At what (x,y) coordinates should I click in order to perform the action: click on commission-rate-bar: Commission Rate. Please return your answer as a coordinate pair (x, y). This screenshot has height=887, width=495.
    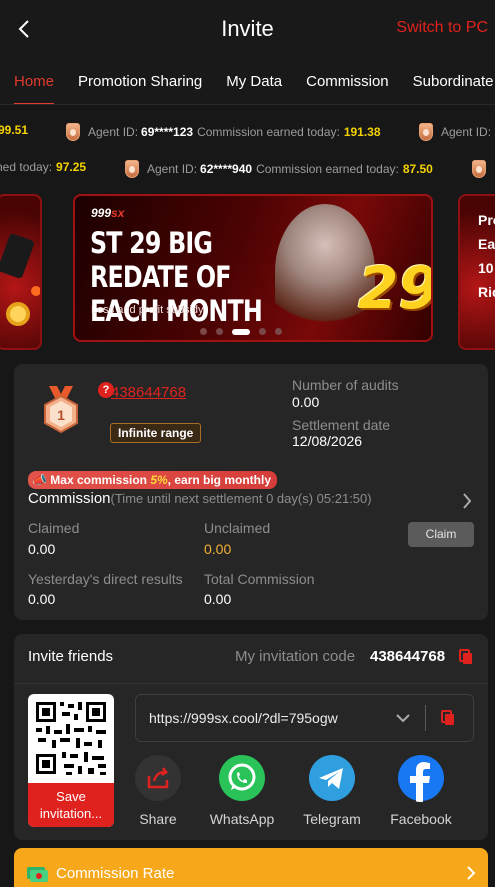
    Looking at the image, I should click on (251, 867).